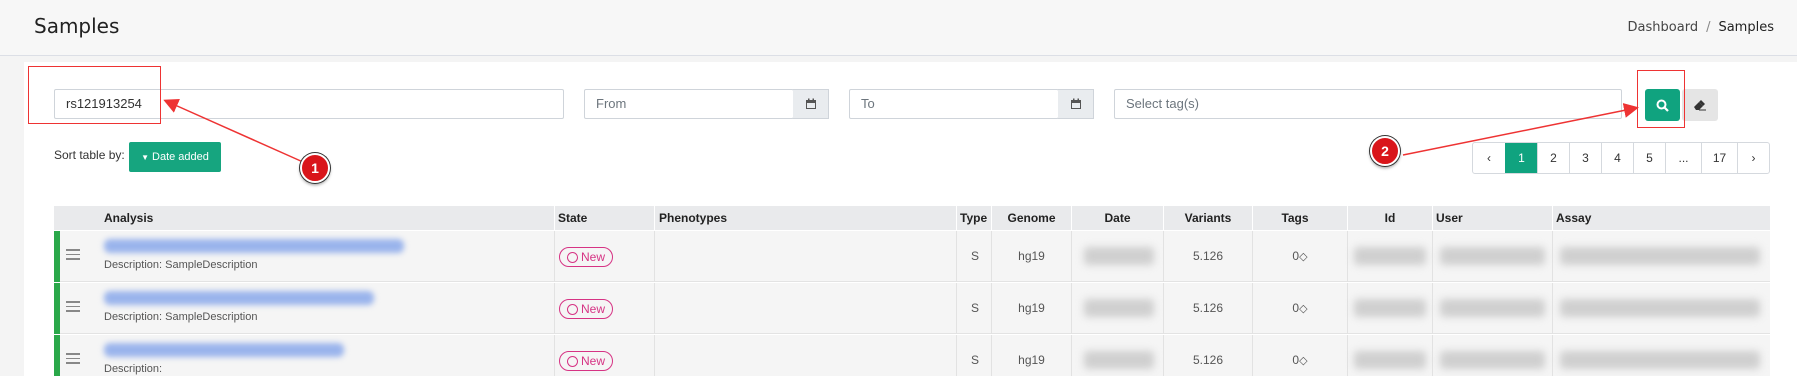 This screenshot has width=1797, height=376. Describe the element at coordinates (1385, 151) in the screenshot. I see `annotation-marker-2: 2` at that location.